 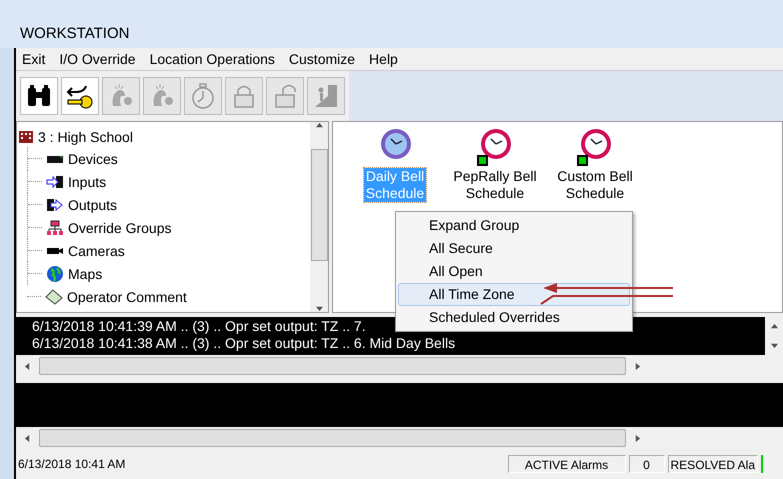 I want to click on schedule-label: PepRally Bell Schedule, so click(x=495, y=185).